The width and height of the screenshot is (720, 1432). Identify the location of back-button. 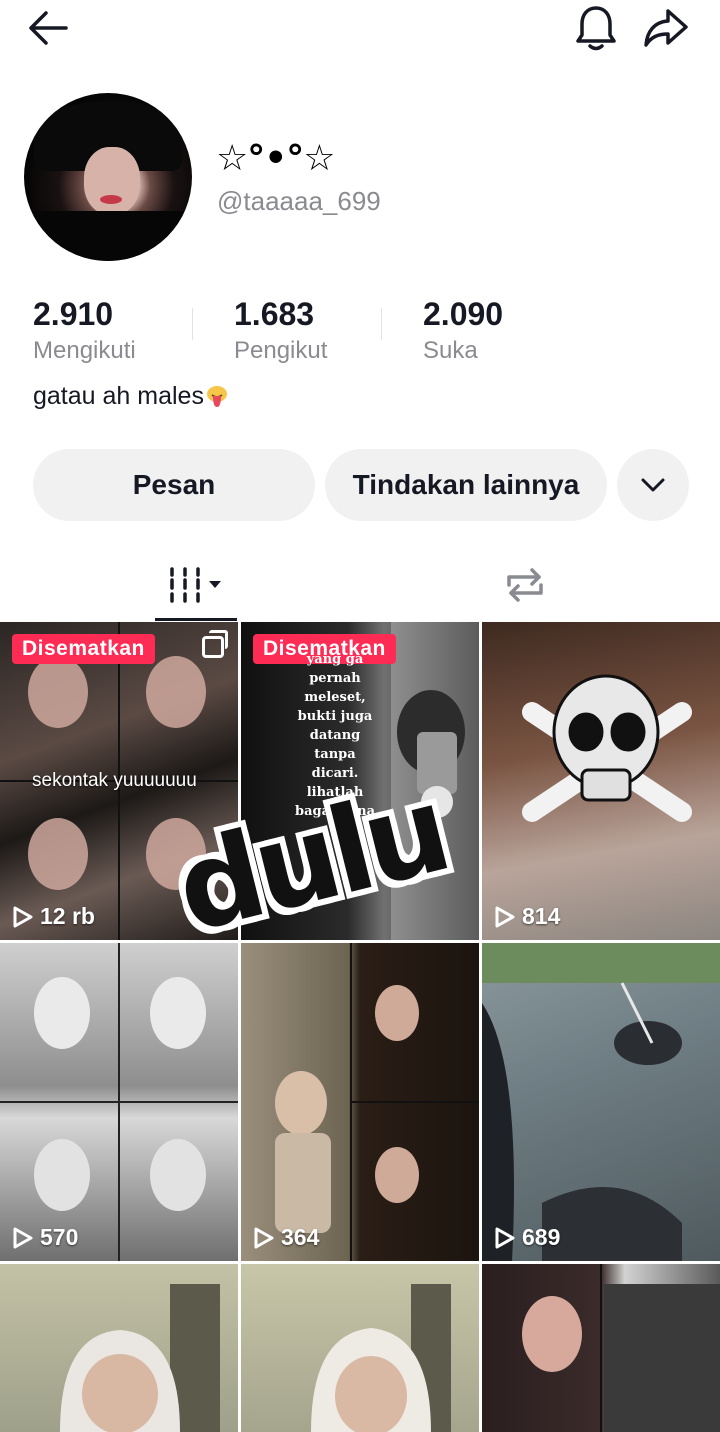
(48, 28).